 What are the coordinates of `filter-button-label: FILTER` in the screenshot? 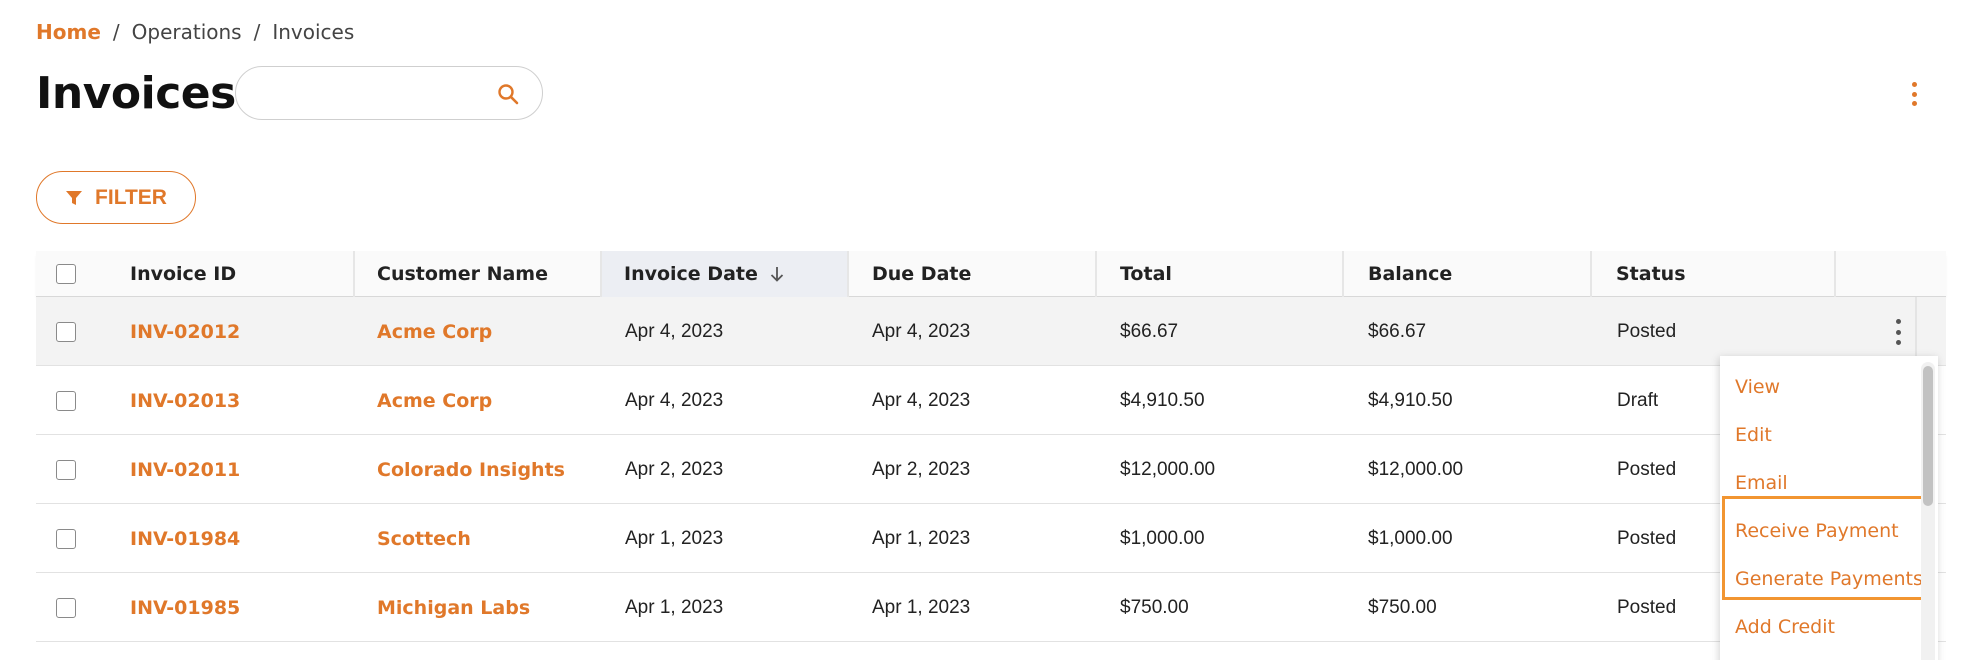 It's located at (131, 197).